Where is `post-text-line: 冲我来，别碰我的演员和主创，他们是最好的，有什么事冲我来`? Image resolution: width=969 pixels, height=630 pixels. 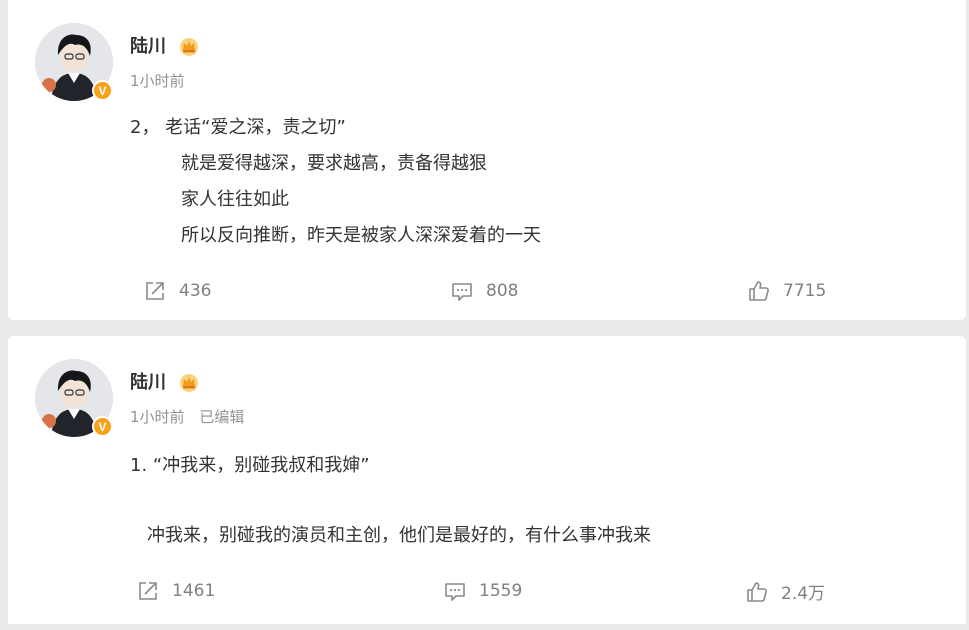 post-text-line: 冲我来，别碰我的演员和主创，他们是最好的，有什么事冲我来 is located at coordinates (399, 535).